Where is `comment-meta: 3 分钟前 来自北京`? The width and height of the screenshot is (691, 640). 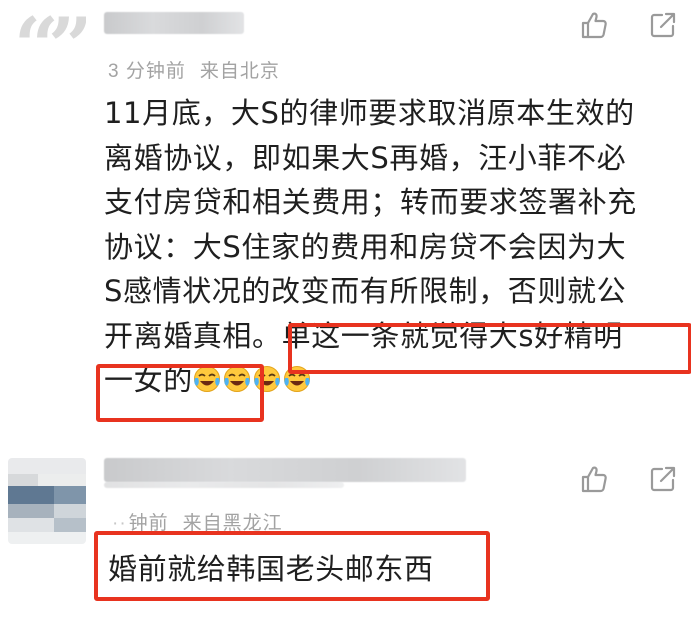
comment-meta: 3 分钟前 来自北京 is located at coordinates (201, 69).